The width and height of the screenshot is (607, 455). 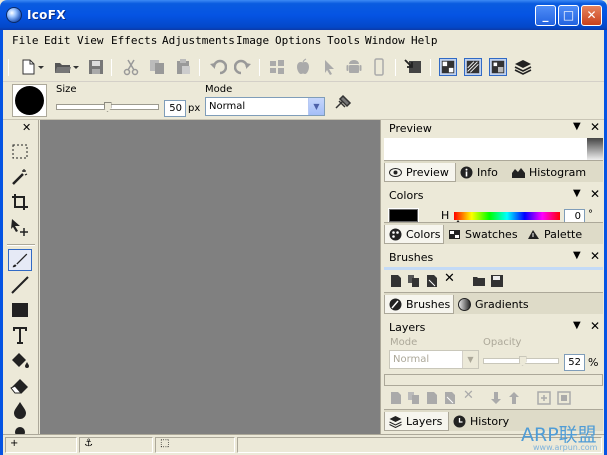 What do you see at coordinates (243, 67) in the screenshot?
I see `redo-icon` at bounding box center [243, 67].